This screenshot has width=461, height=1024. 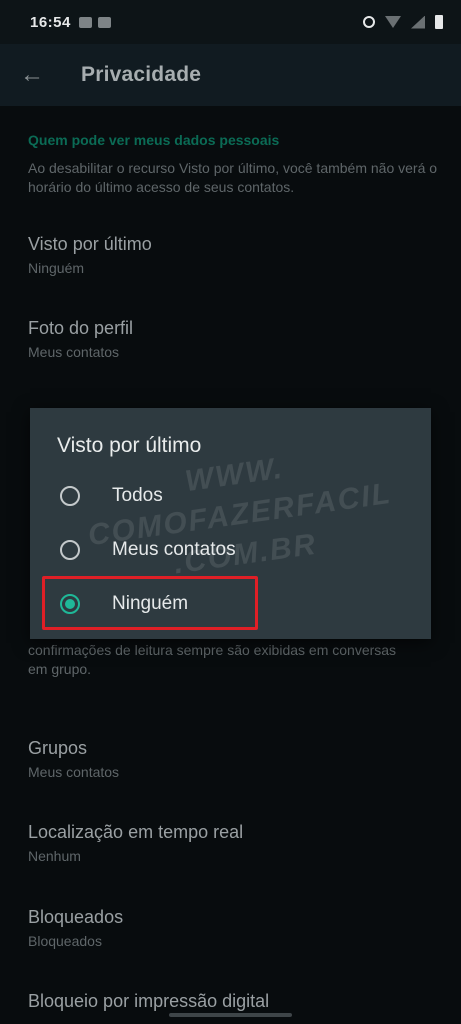 I want to click on option-my-contacts: Meus contatos, so click(x=230, y=550).